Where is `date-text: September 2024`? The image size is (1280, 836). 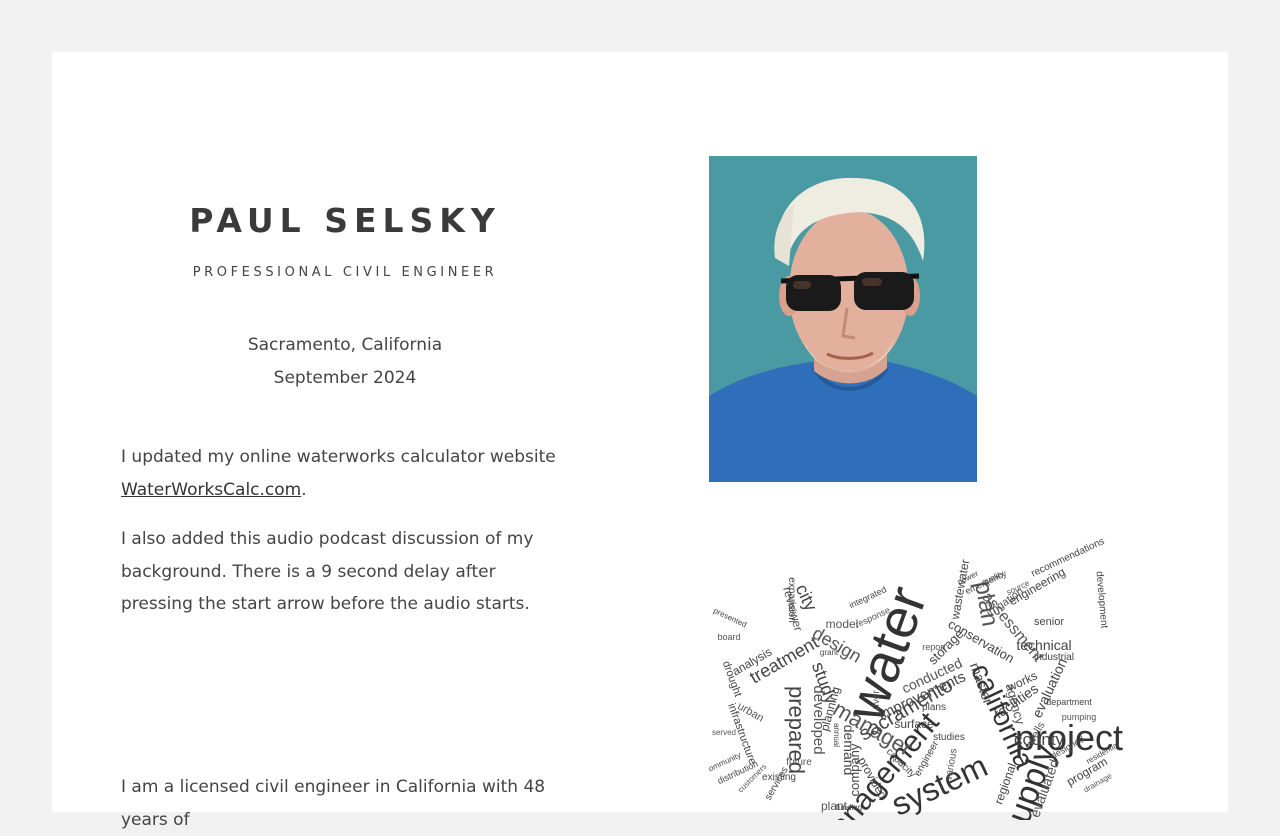 date-text: September 2024 is located at coordinates (345, 378).